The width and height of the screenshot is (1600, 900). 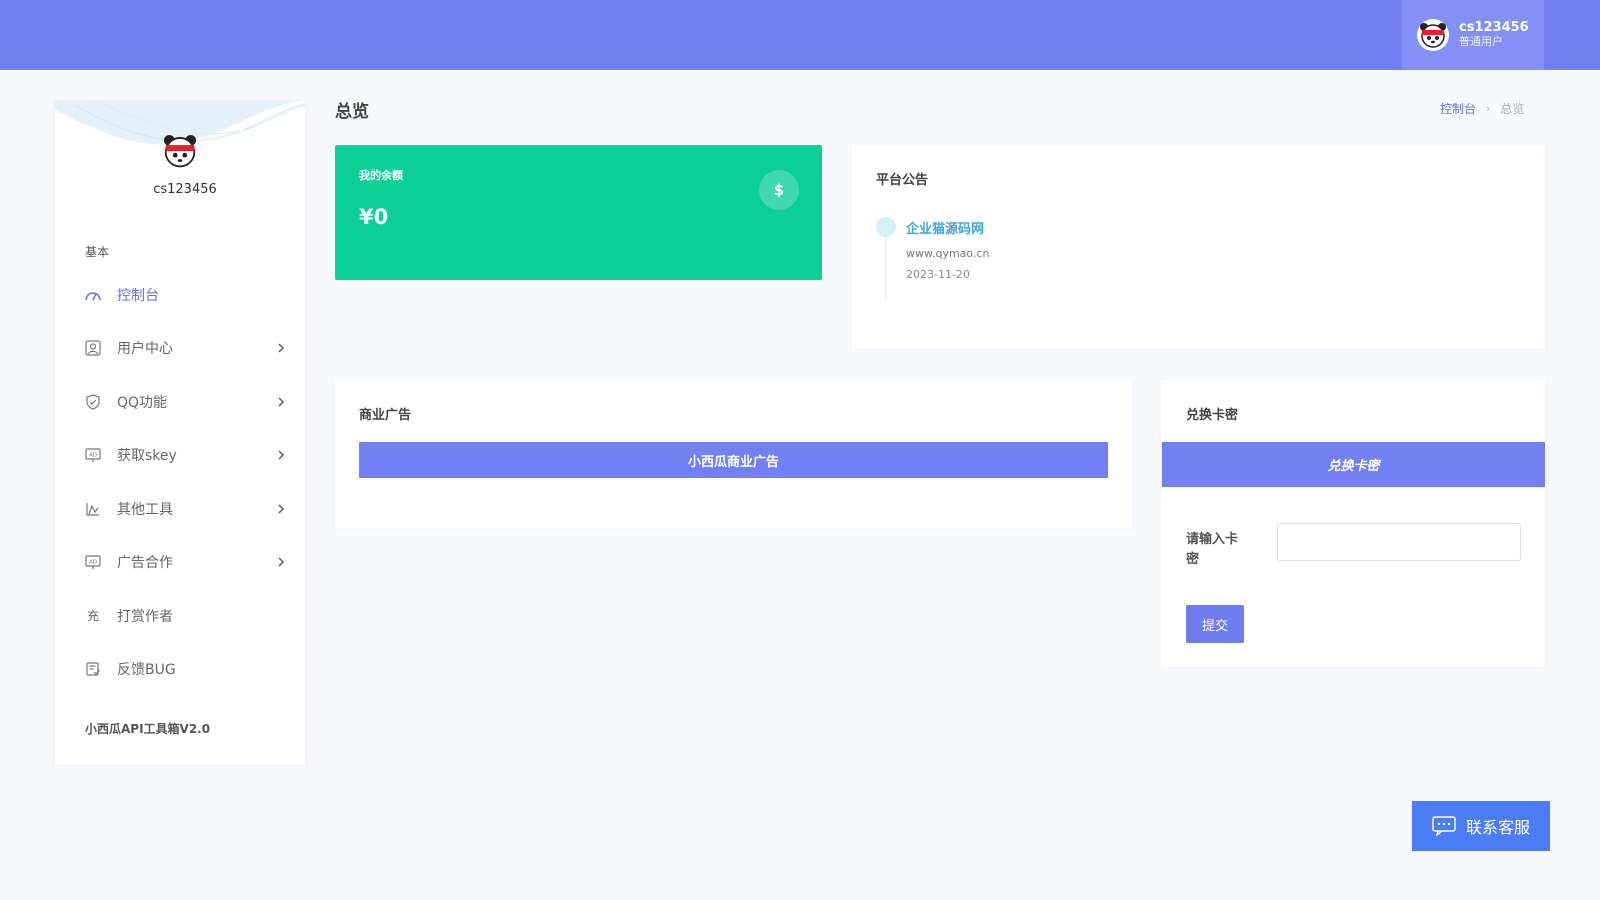 What do you see at coordinates (148, 729) in the screenshot?
I see `sidebar-footer: 小西瓜API工具箱V2.0` at bounding box center [148, 729].